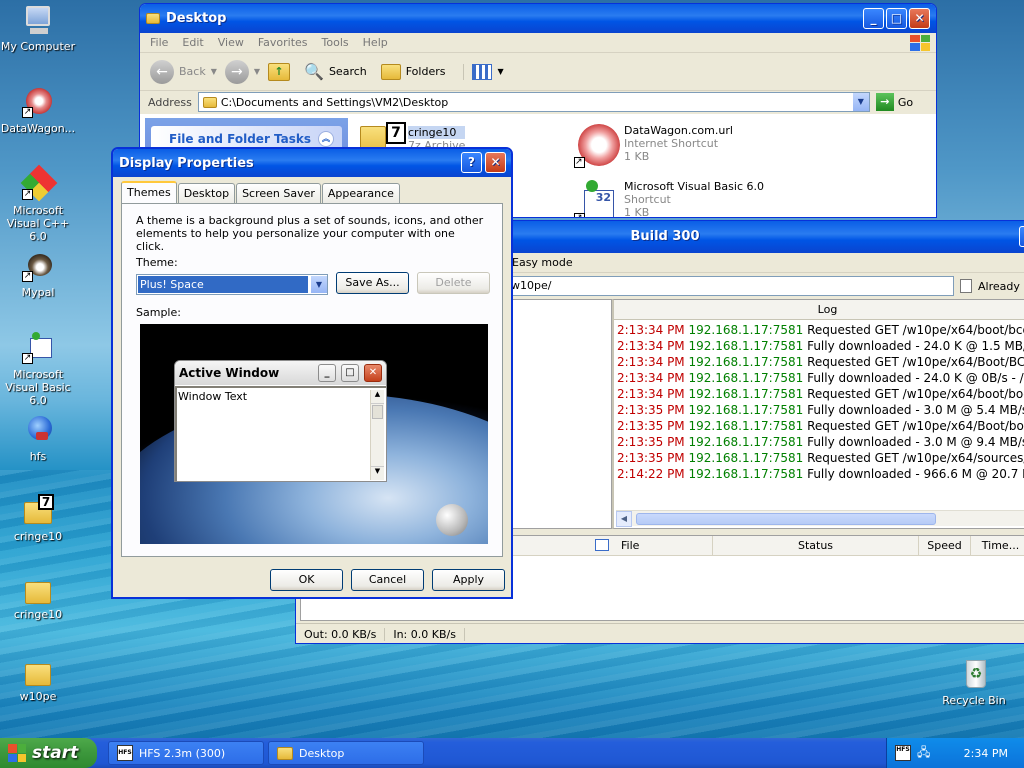 The width and height of the screenshot is (1024, 768). What do you see at coordinates (412, 71) in the screenshot?
I see `folders-button: Folders` at bounding box center [412, 71].